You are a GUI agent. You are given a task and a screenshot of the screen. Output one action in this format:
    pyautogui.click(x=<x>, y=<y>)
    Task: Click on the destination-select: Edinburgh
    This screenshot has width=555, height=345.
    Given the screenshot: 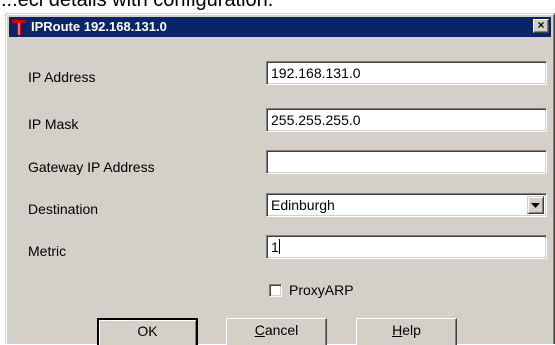 What is the action you would take?
    pyautogui.click(x=406, y=205)
    